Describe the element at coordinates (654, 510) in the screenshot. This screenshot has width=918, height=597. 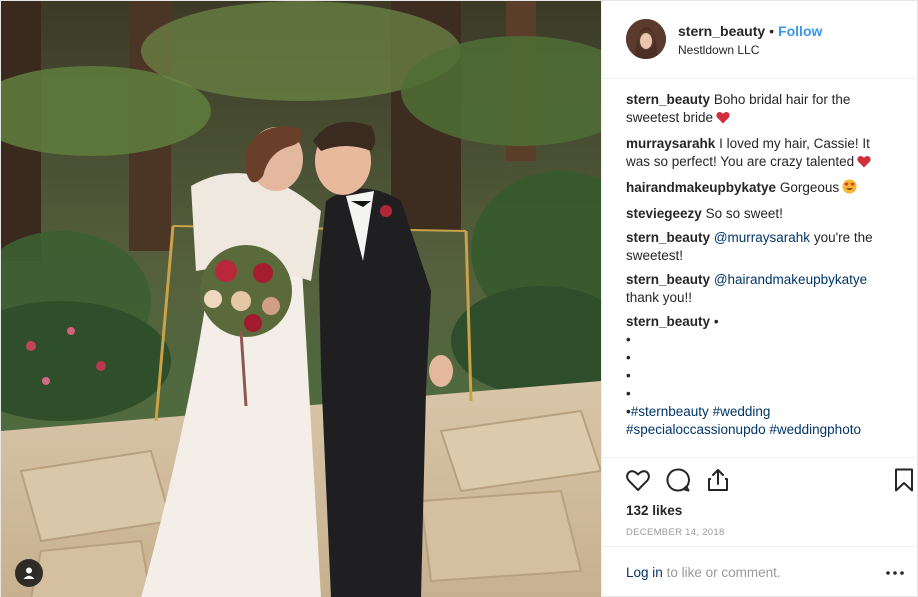
I see `likes-count: 132 likes` at that location.